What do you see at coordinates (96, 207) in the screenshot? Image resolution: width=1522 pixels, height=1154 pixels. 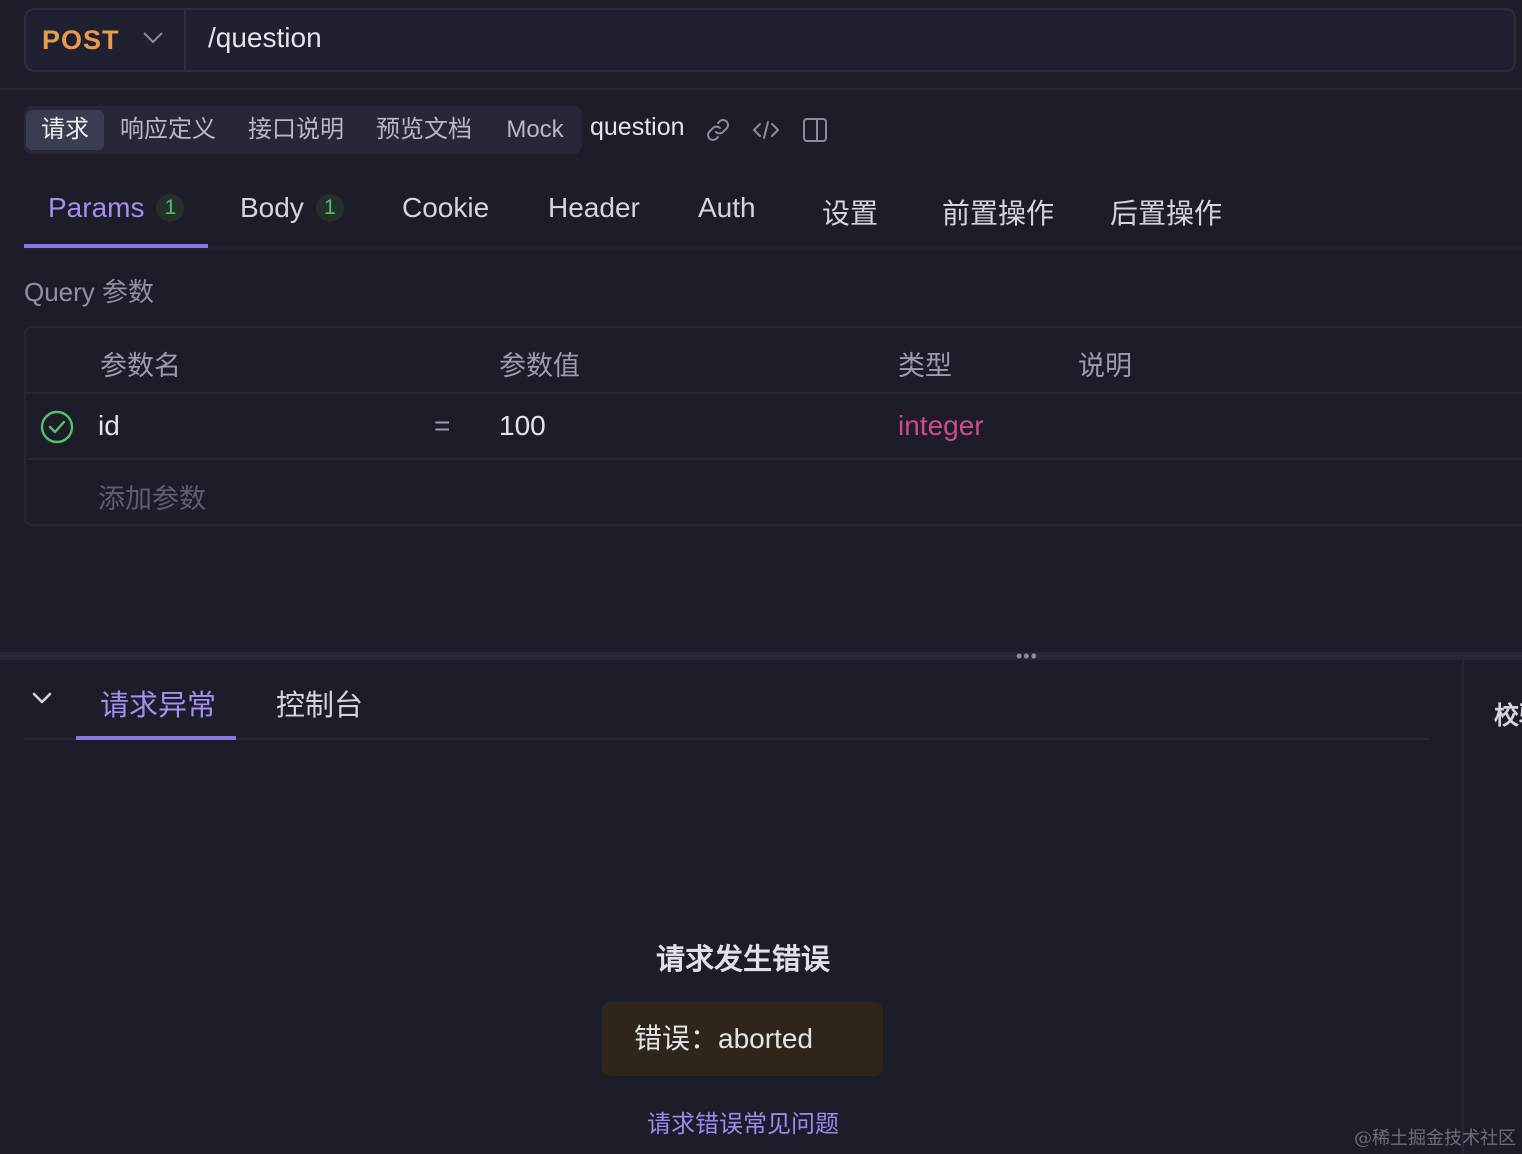 I see `tab-params-label: Params` at bounding box center [96, 207].